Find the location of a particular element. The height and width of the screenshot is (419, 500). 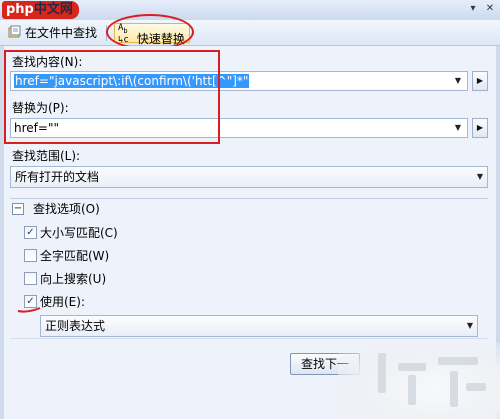

title-bar: php中文网 ▾ ✕ is located at coordinates (250, 10).